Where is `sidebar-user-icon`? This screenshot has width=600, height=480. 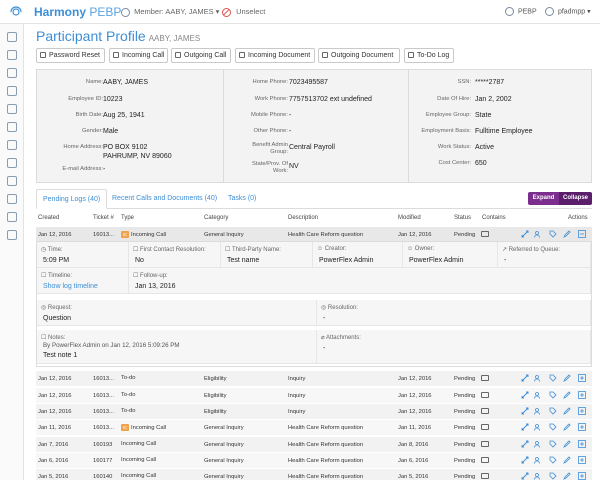 sidebar-user-icon is located at coordinates (12, 91).